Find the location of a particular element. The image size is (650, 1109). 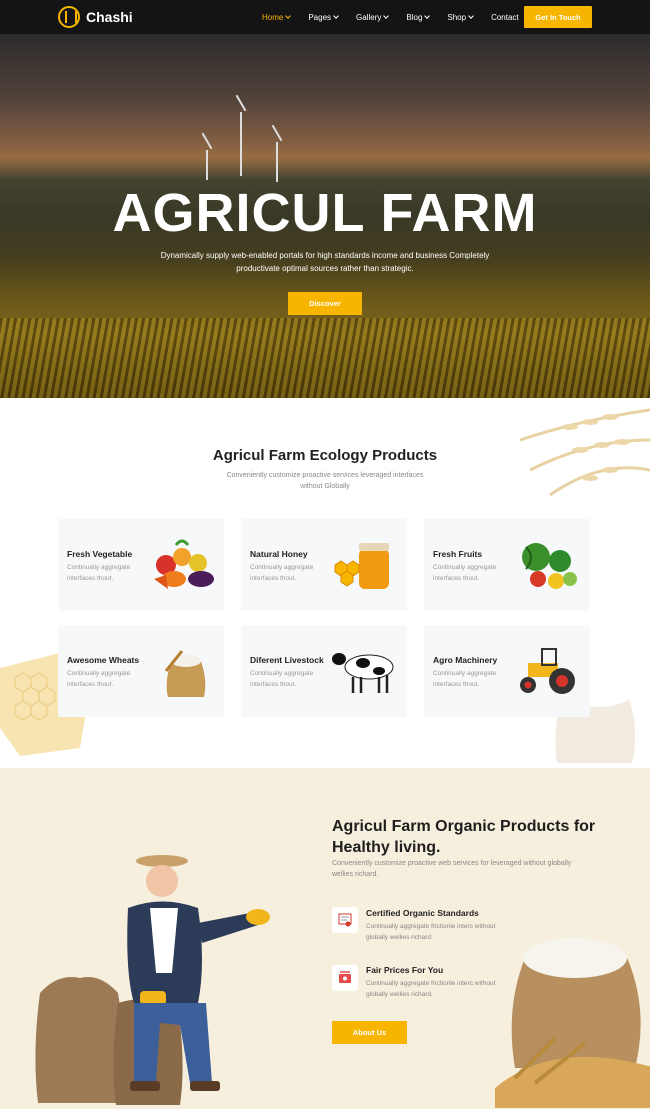

fruits-icon is located at coordinates (549, 566).